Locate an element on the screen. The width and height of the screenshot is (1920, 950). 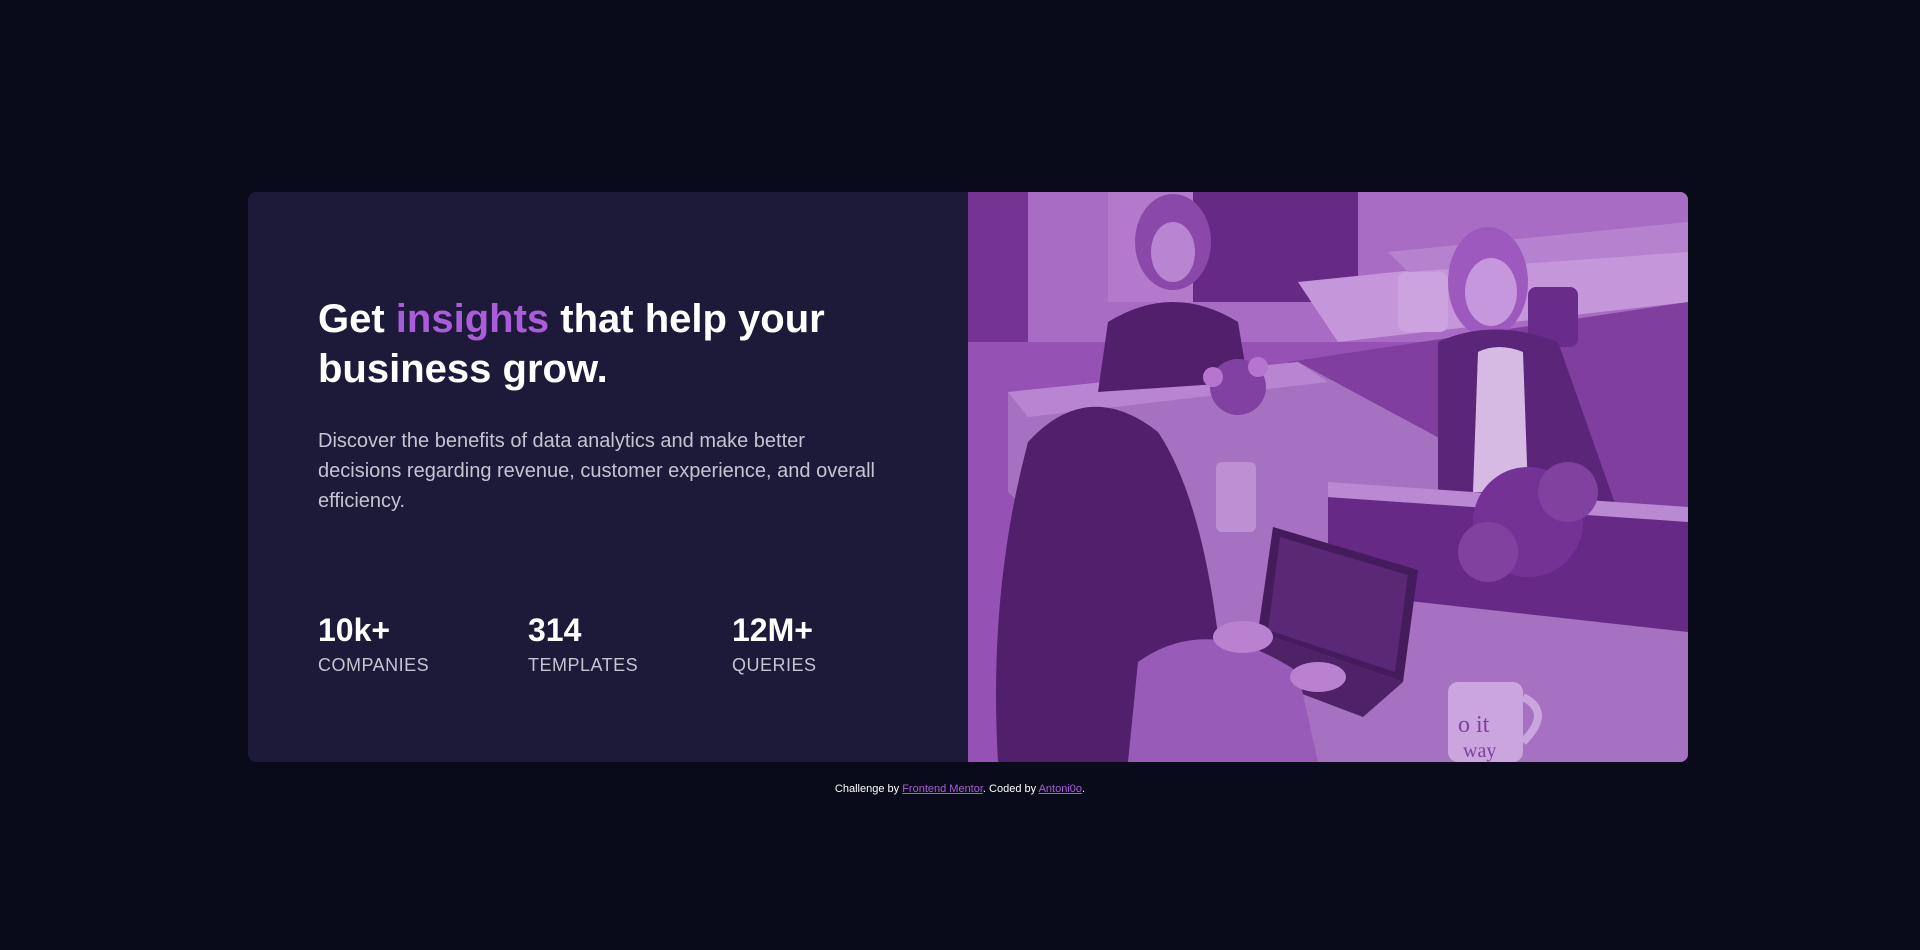
stat-value: 12M+ is located at coordinates (772, 630).